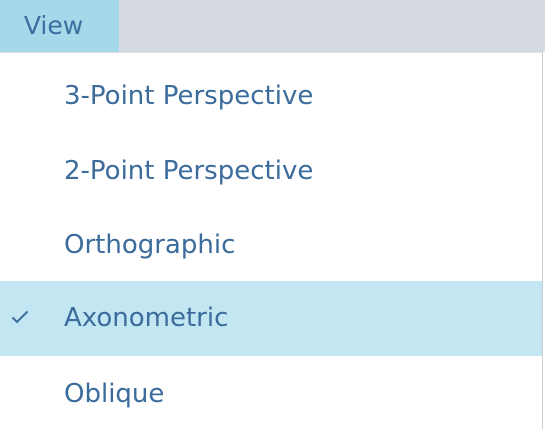  What do you see at coordinates (114, 394) in the screenshot?
I see `menu-item-label: Oblique` at bounding box center [114, 394].